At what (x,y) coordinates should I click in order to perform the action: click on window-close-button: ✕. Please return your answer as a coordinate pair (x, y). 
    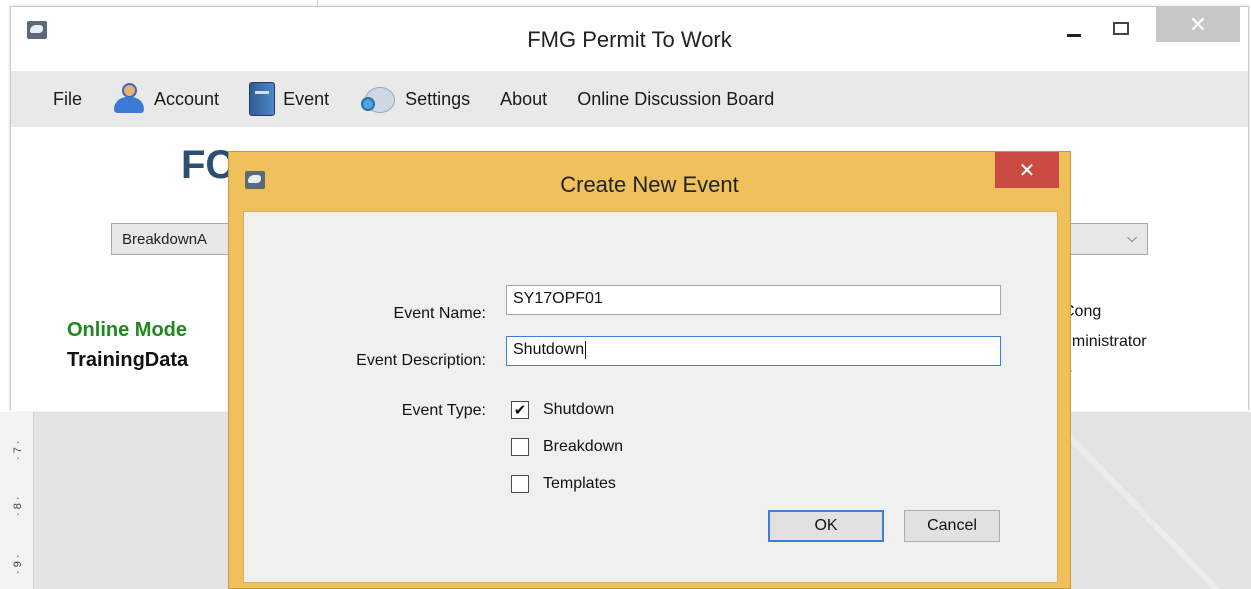
    Looking at the image, I should click on (1198, 24).